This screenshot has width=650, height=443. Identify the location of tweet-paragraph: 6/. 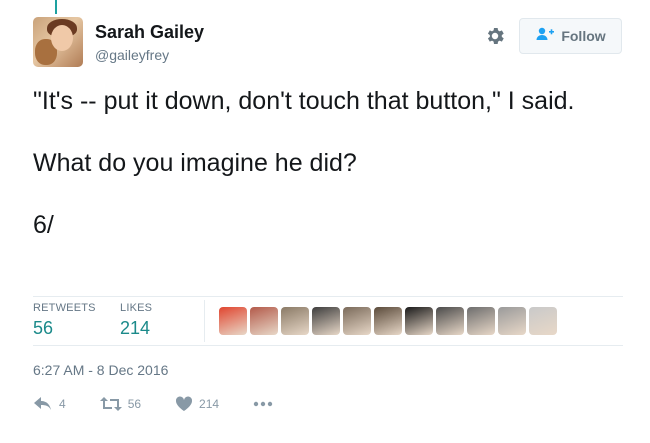
(43, 225).